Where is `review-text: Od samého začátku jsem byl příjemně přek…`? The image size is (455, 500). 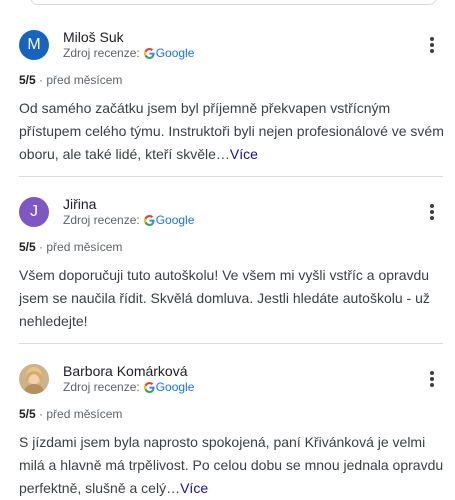
review-text: Od samého začátku jsem byl příjemně přek… is located at coordinates (231, 131).